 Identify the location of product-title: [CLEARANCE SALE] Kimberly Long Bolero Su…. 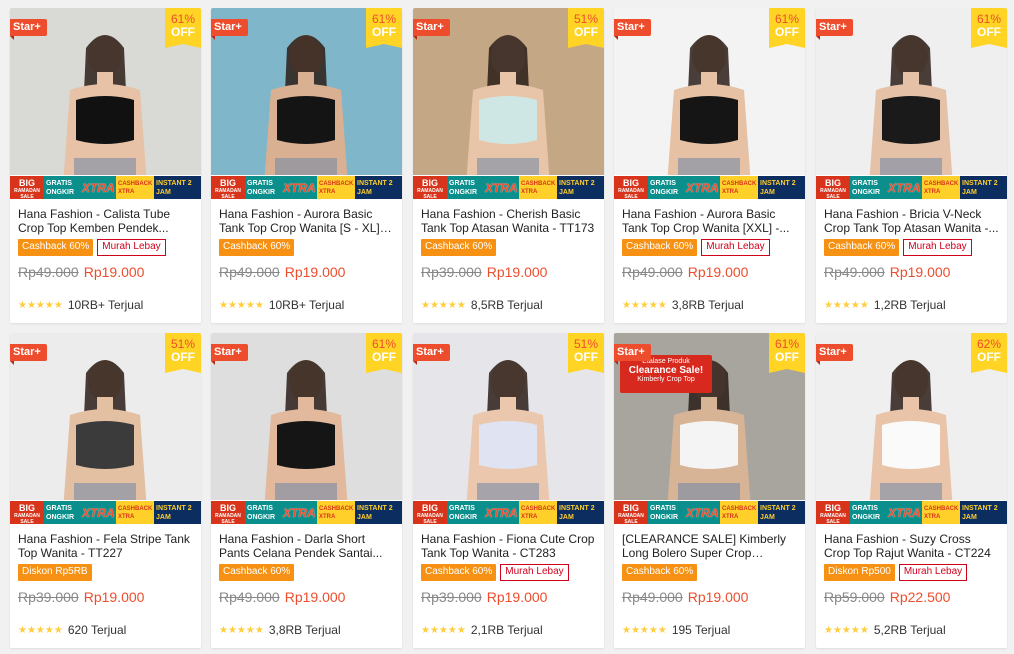
(709, 546).